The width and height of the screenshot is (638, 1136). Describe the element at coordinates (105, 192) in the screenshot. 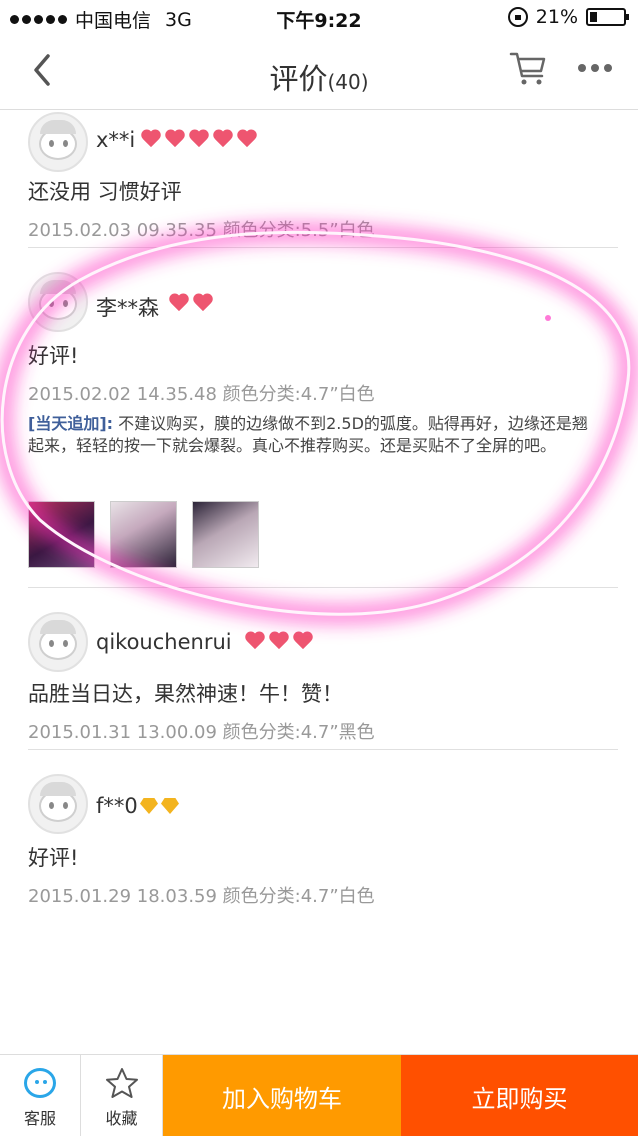

I see `review-comment: 还没用 习惯好评` at that location.